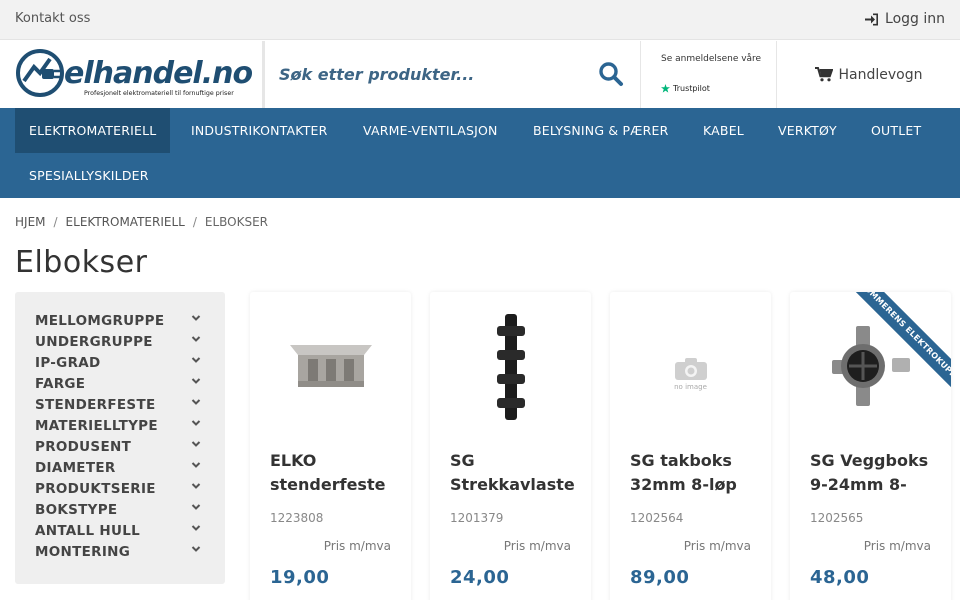 The height and width of the screenshot is (600, 960). What do you see at coordinates (30, 222) in the screenshot?
I see `breadcrumb-home: HJEM` at bounding box center [30, 222].